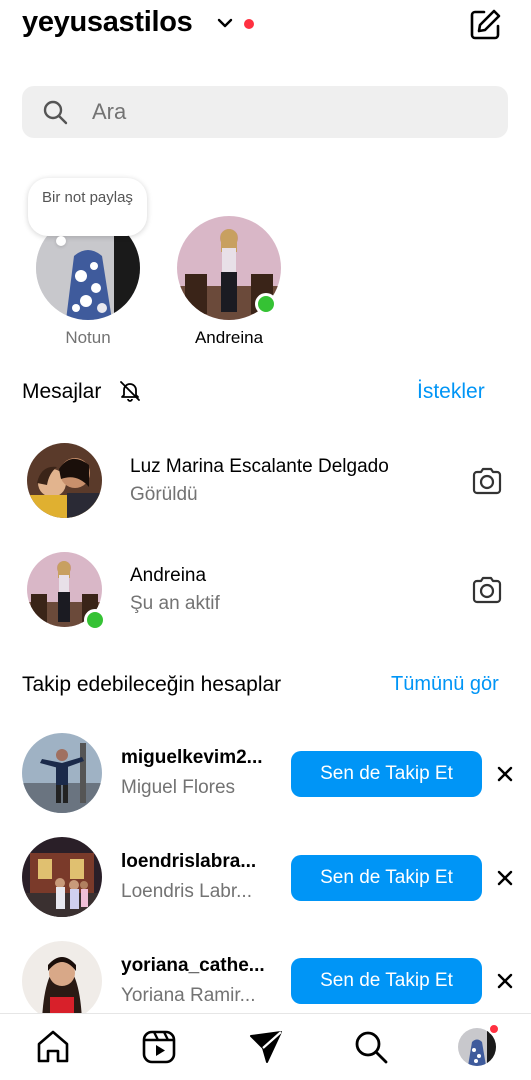  What do you see at coordinates (62, 391) in the screenshot?
I see `messages-title: Mesajlar` at bounding box center [62, 391].